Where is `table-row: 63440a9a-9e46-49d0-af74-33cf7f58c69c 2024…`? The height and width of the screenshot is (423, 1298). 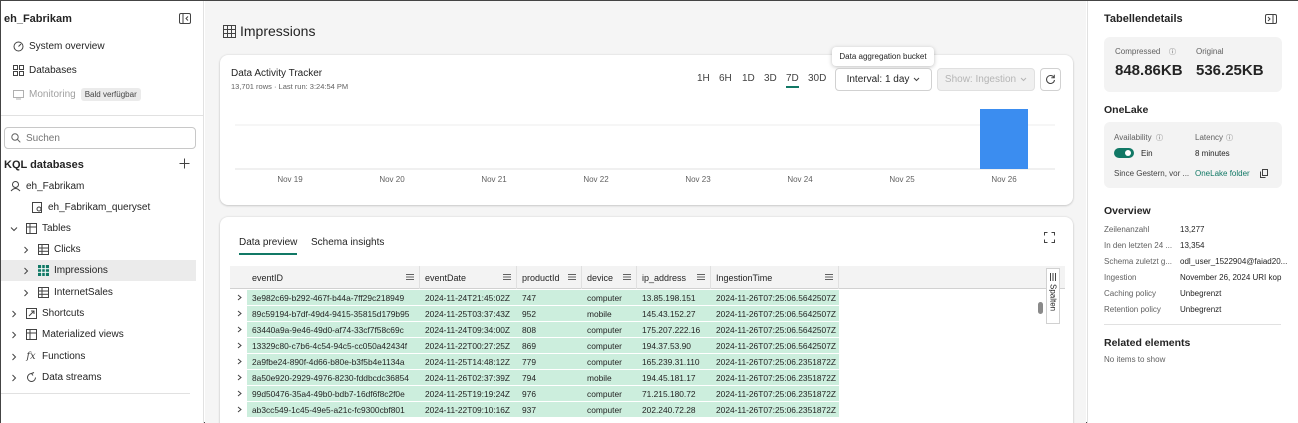 table-row: 63440a9a-9e46-49d0-af74-33cf7f58c69c 2024… is located at coordinates (647, 329).